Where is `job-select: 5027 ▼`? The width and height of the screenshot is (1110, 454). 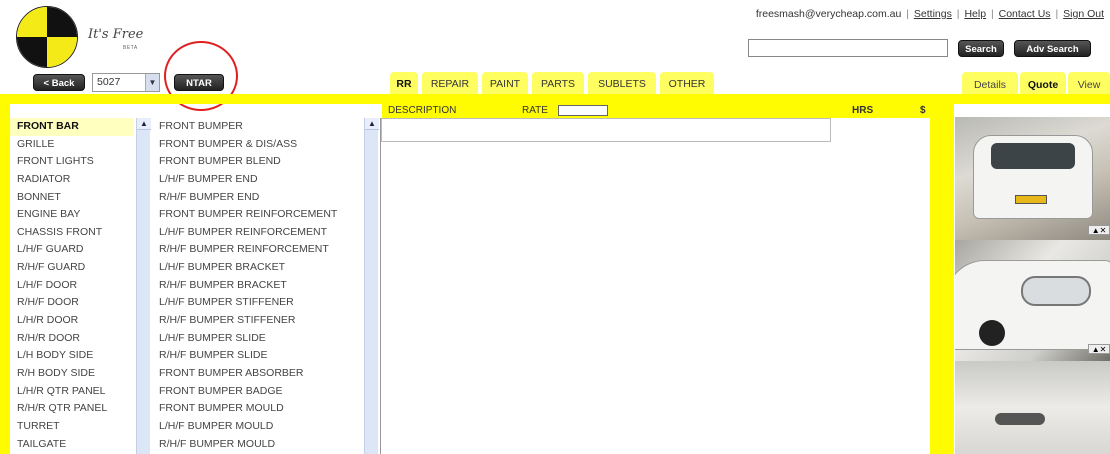 job-select: 5027 ▼ is located at coordinates (126, 82).